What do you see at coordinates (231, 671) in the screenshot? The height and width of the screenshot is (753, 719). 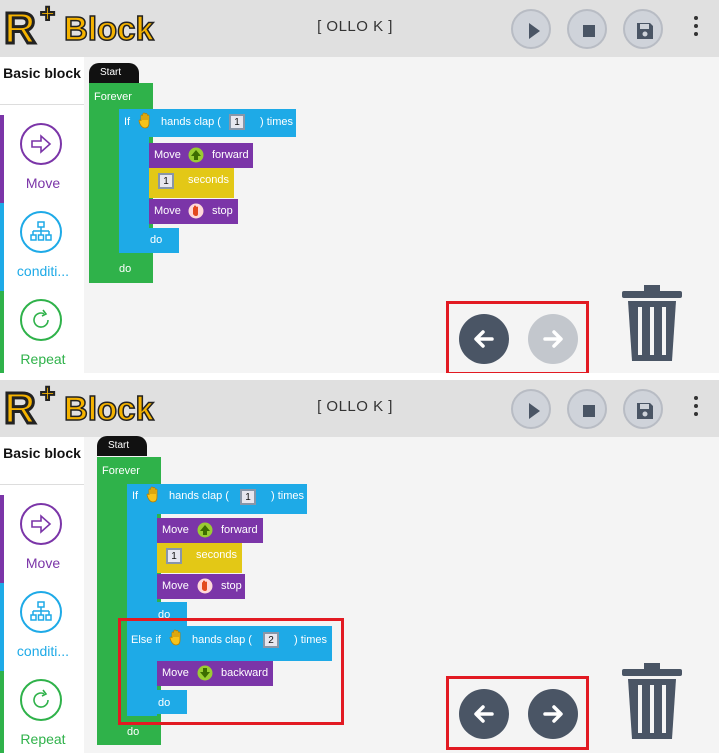 I see `else-if-highlight` at bounding box center [231, 671].